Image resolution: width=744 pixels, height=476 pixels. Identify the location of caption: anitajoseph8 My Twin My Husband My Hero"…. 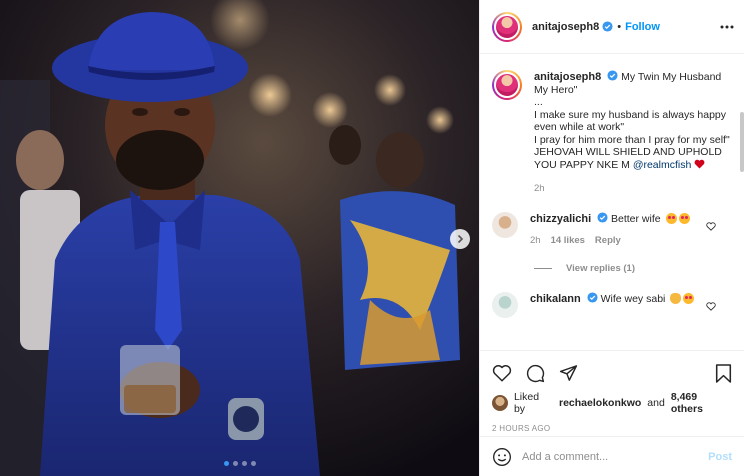
(612, 120).